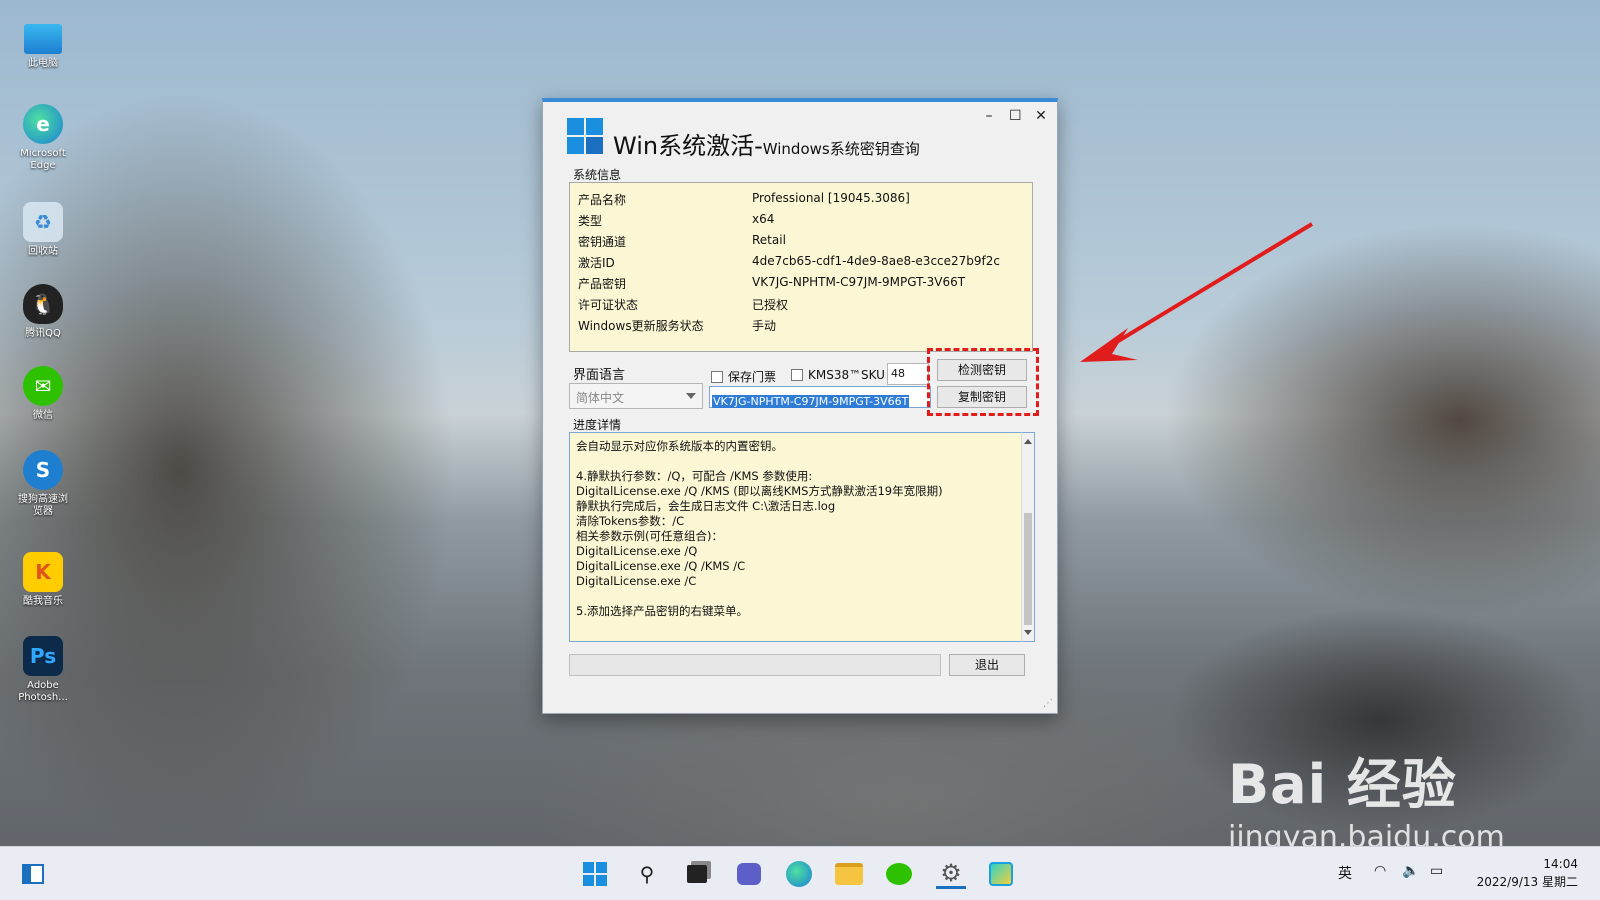 This screenshot has height=900, width=1600. Describe the element at coordinates (849, 874) in the screenshot. I see `file-explorer-icon` at that location.